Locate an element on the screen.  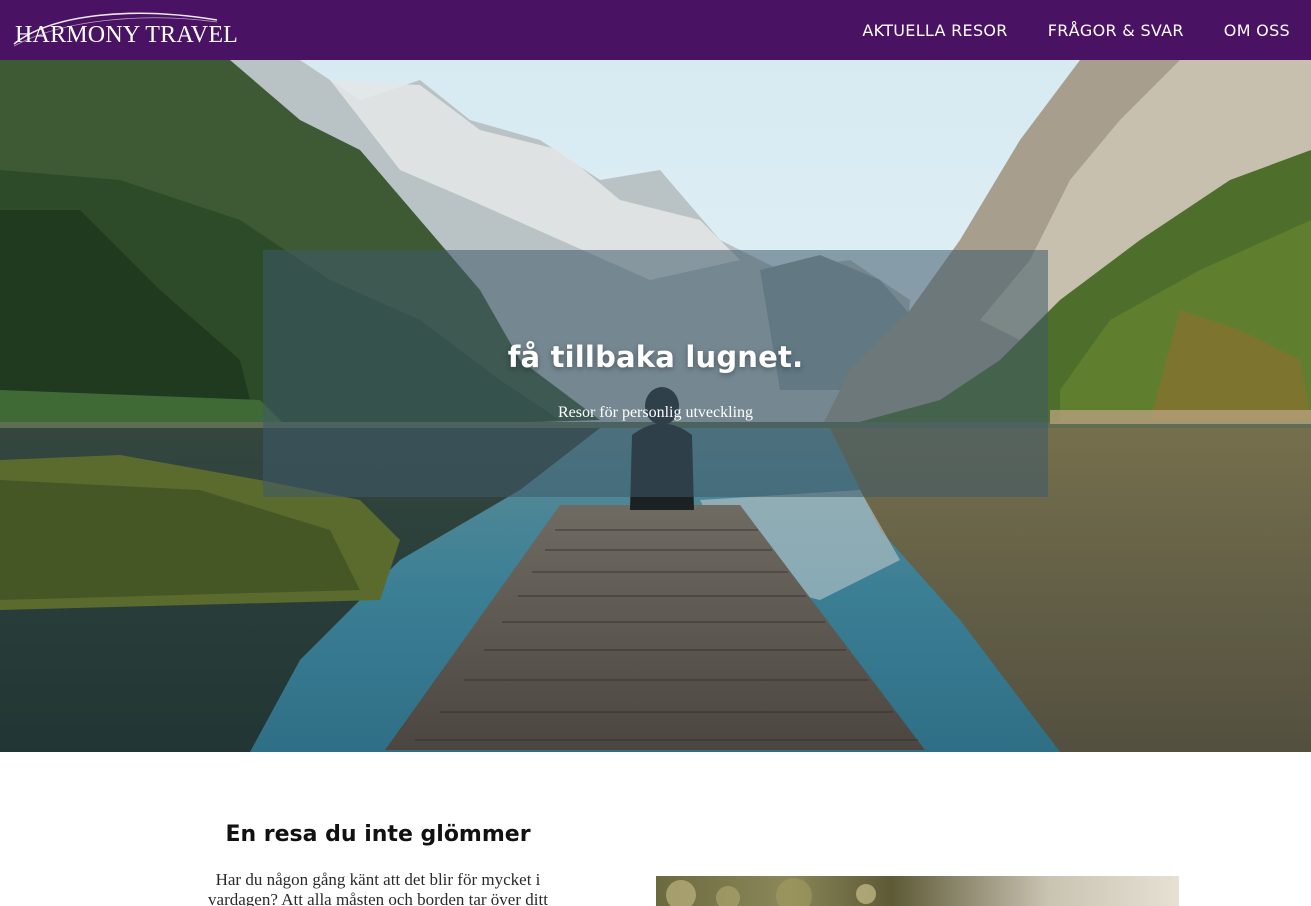
intro-image is located at coordinates (917, 891).